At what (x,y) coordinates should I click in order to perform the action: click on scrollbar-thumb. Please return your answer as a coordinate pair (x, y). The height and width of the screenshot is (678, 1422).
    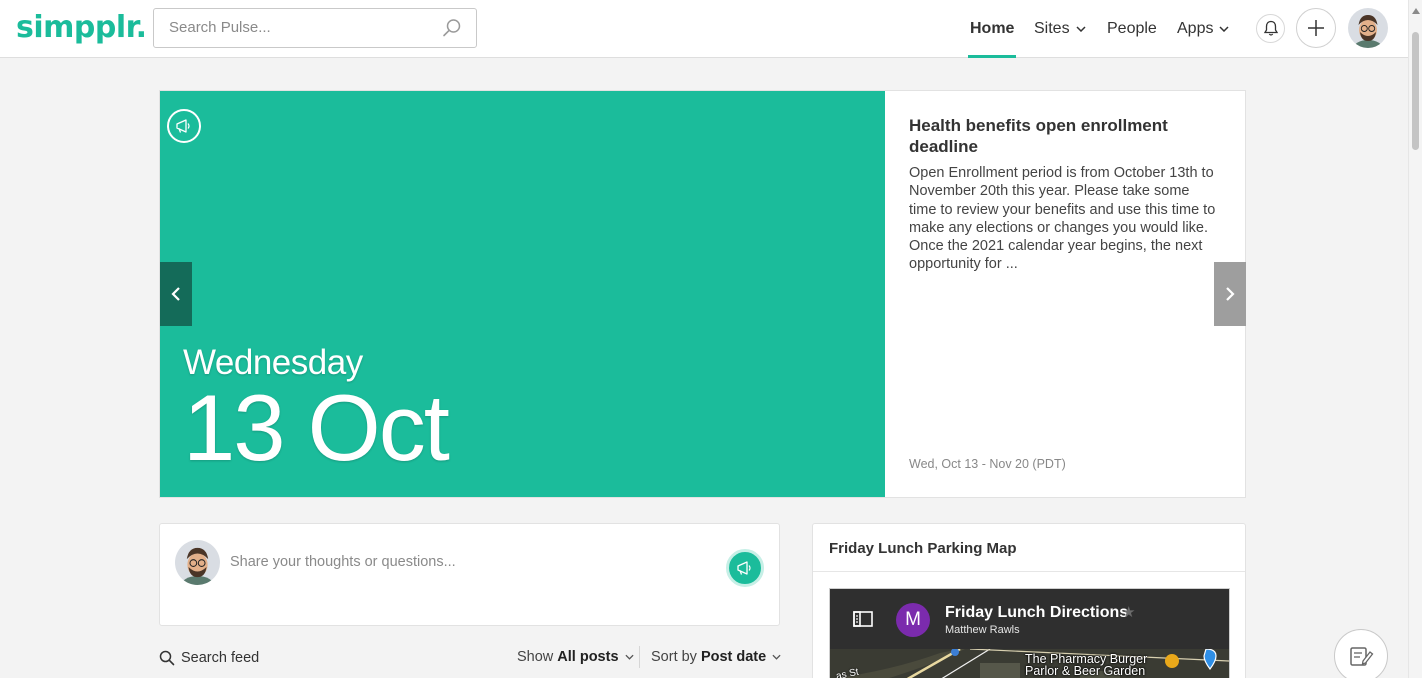
    Looking at the image, I should click on (1415, 91).